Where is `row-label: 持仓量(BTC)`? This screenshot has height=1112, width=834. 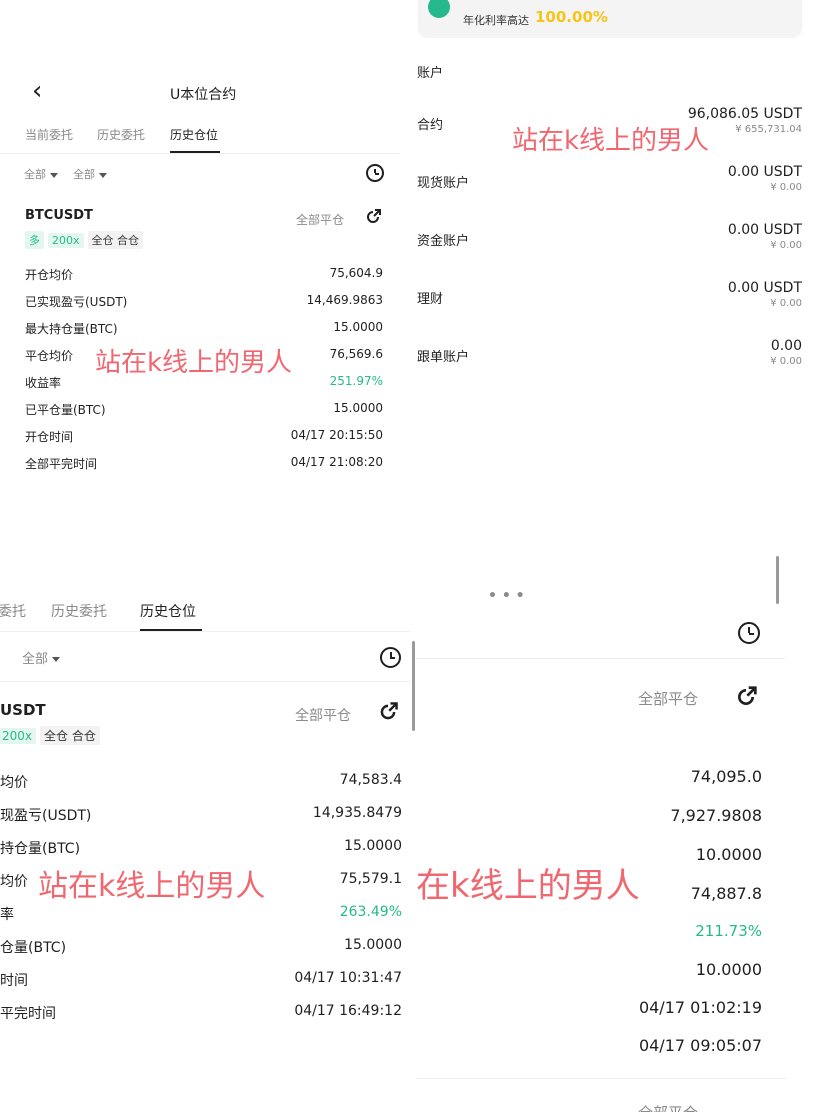
row-label: 持仓量(BTC) is located at coordinates (40, 849).